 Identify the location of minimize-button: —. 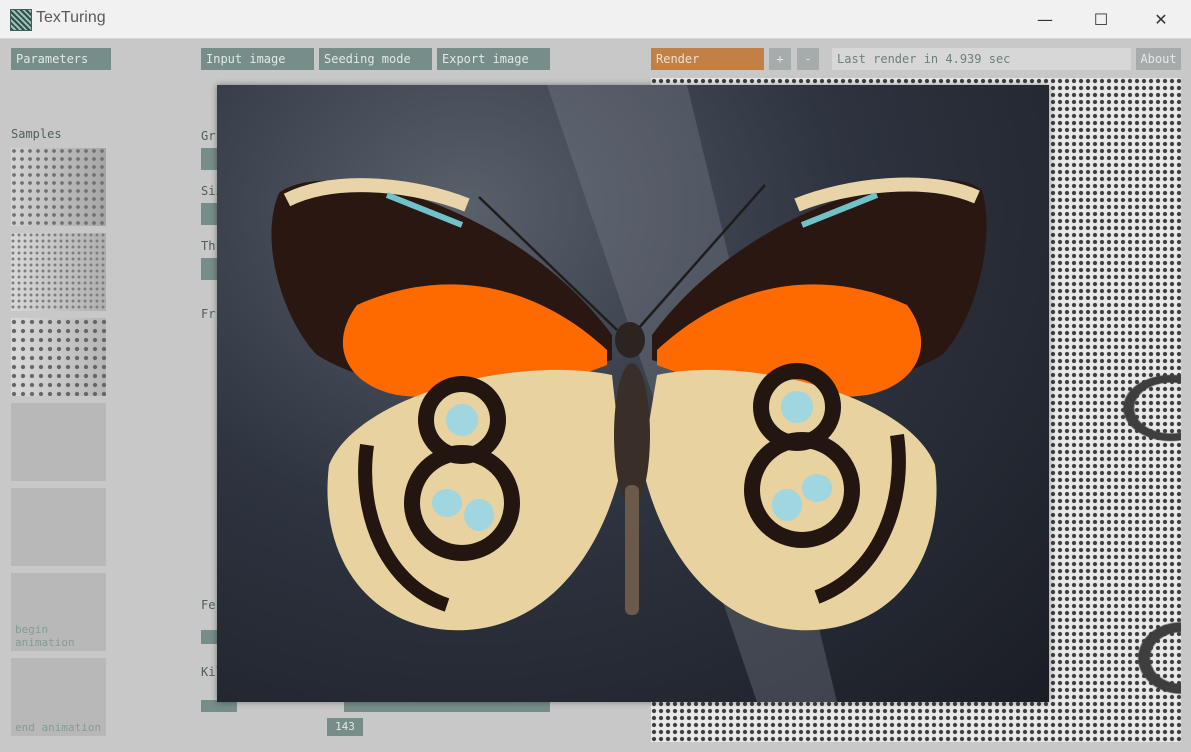
(1045, 19).